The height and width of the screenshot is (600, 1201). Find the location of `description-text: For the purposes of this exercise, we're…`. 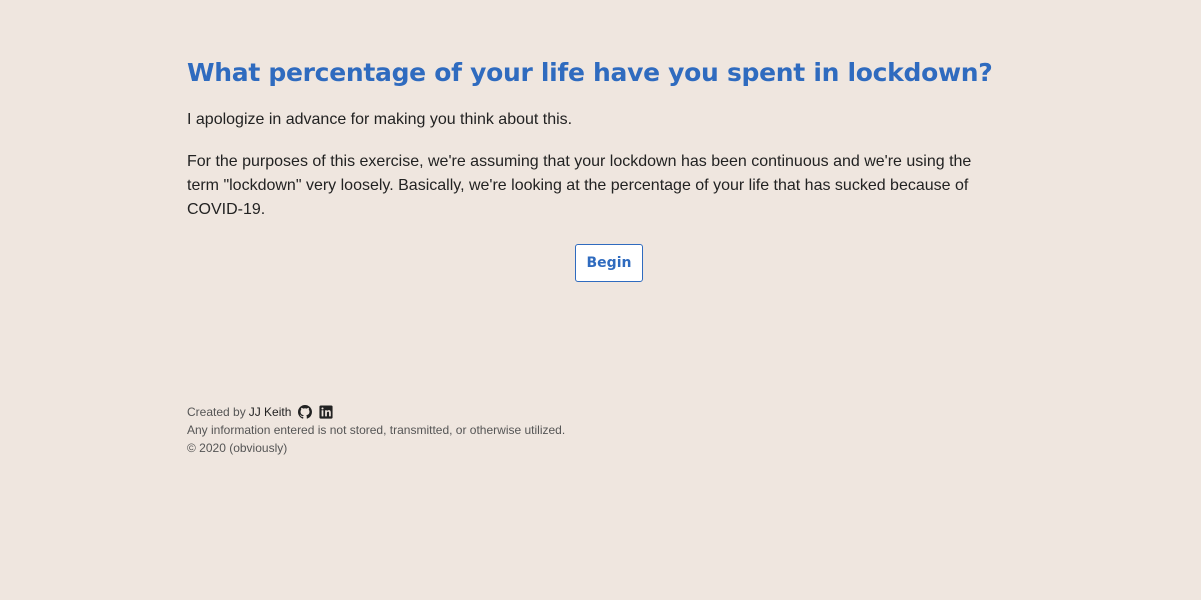

description-text: For the purposes of this exercise, we're… is located at coordinates (579, 185).